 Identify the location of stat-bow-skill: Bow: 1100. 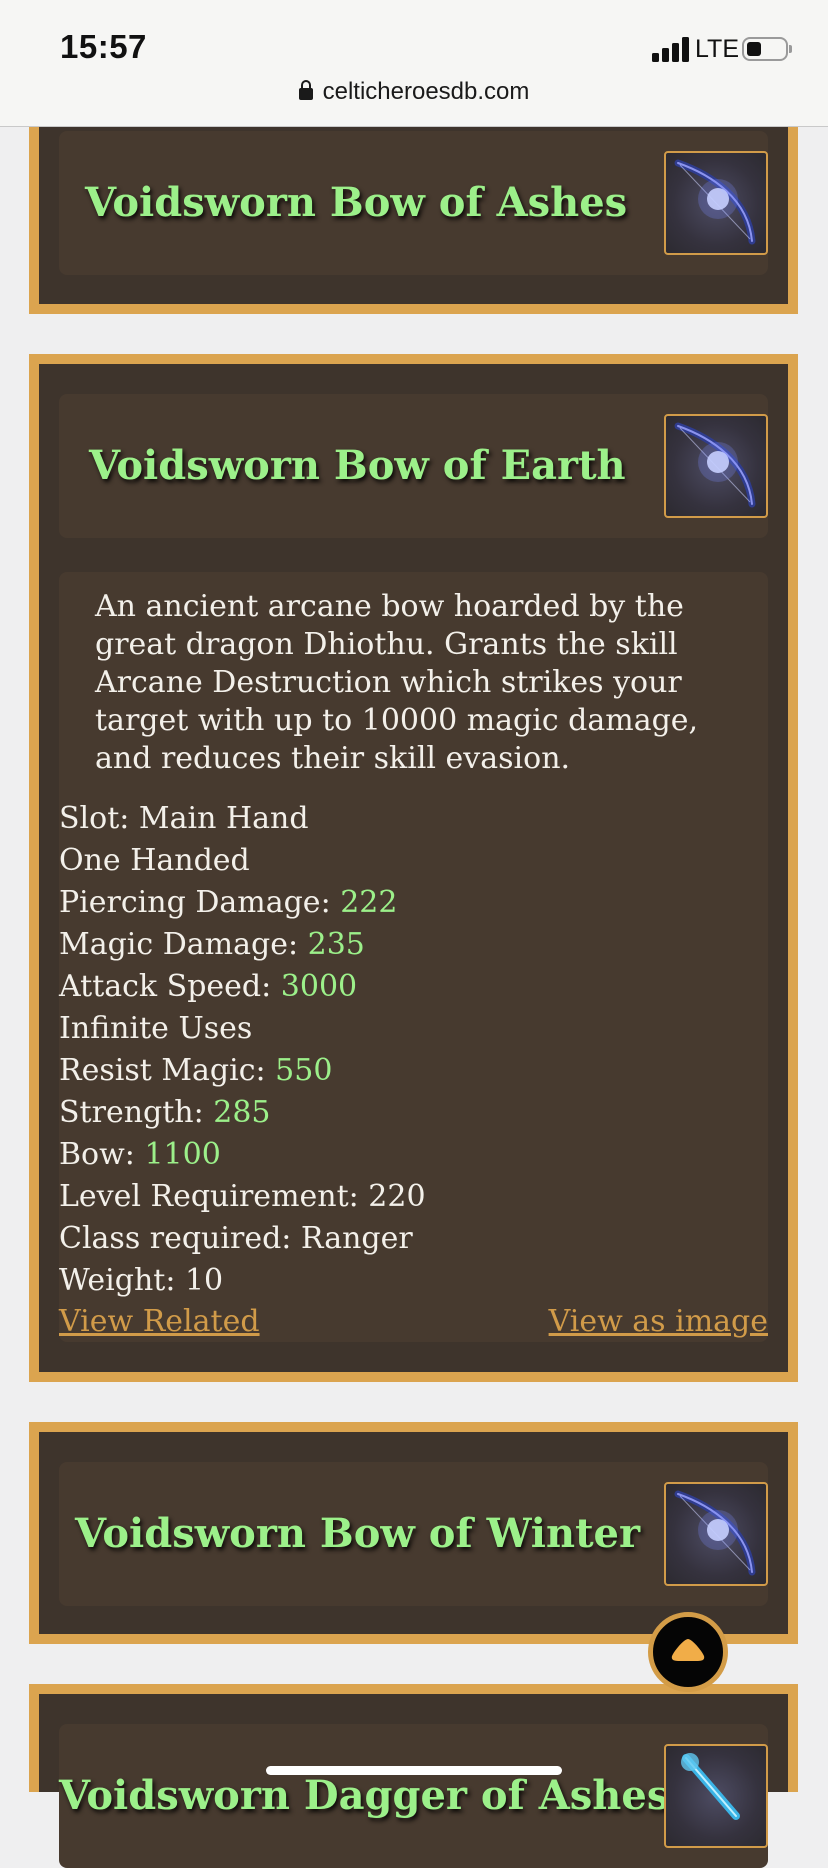
(140, 1154).